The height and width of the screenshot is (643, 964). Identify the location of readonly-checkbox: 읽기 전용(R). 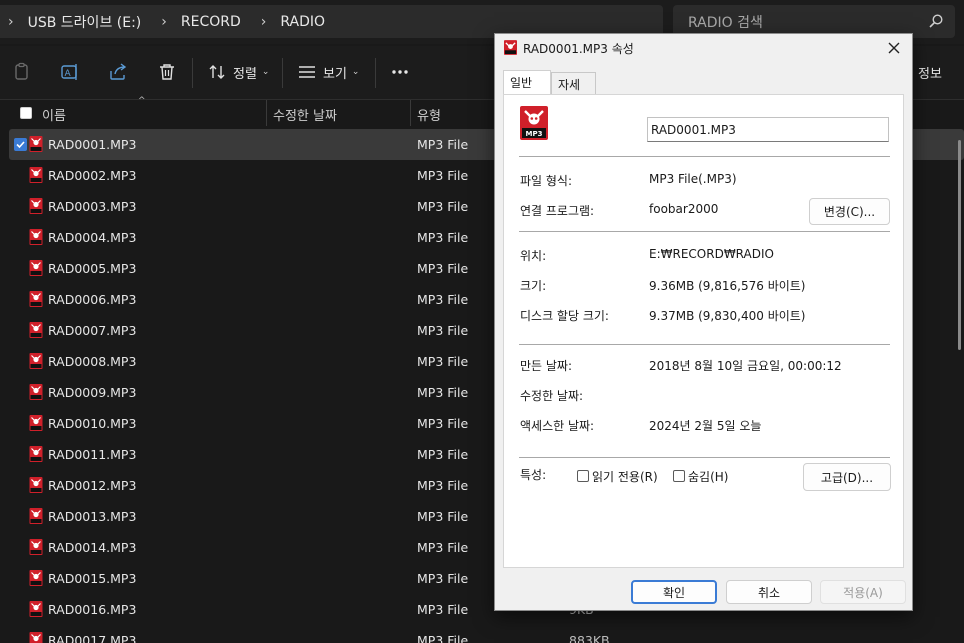
(627, 475).